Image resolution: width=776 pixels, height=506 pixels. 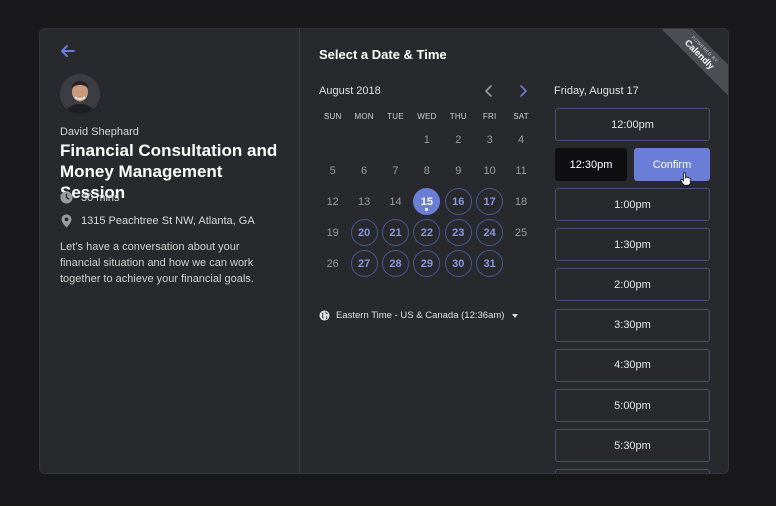 I want to click on calendar-day: 12, so click(x=332, y=201).